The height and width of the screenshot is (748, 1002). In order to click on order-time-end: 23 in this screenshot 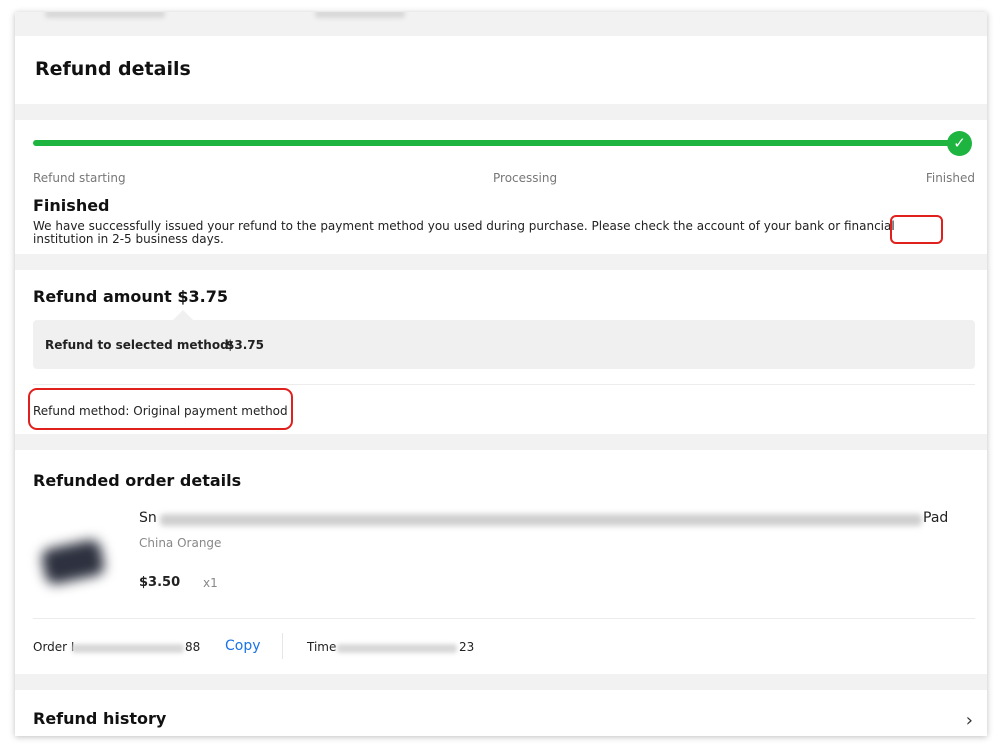, I will do `click(467, 647)`.